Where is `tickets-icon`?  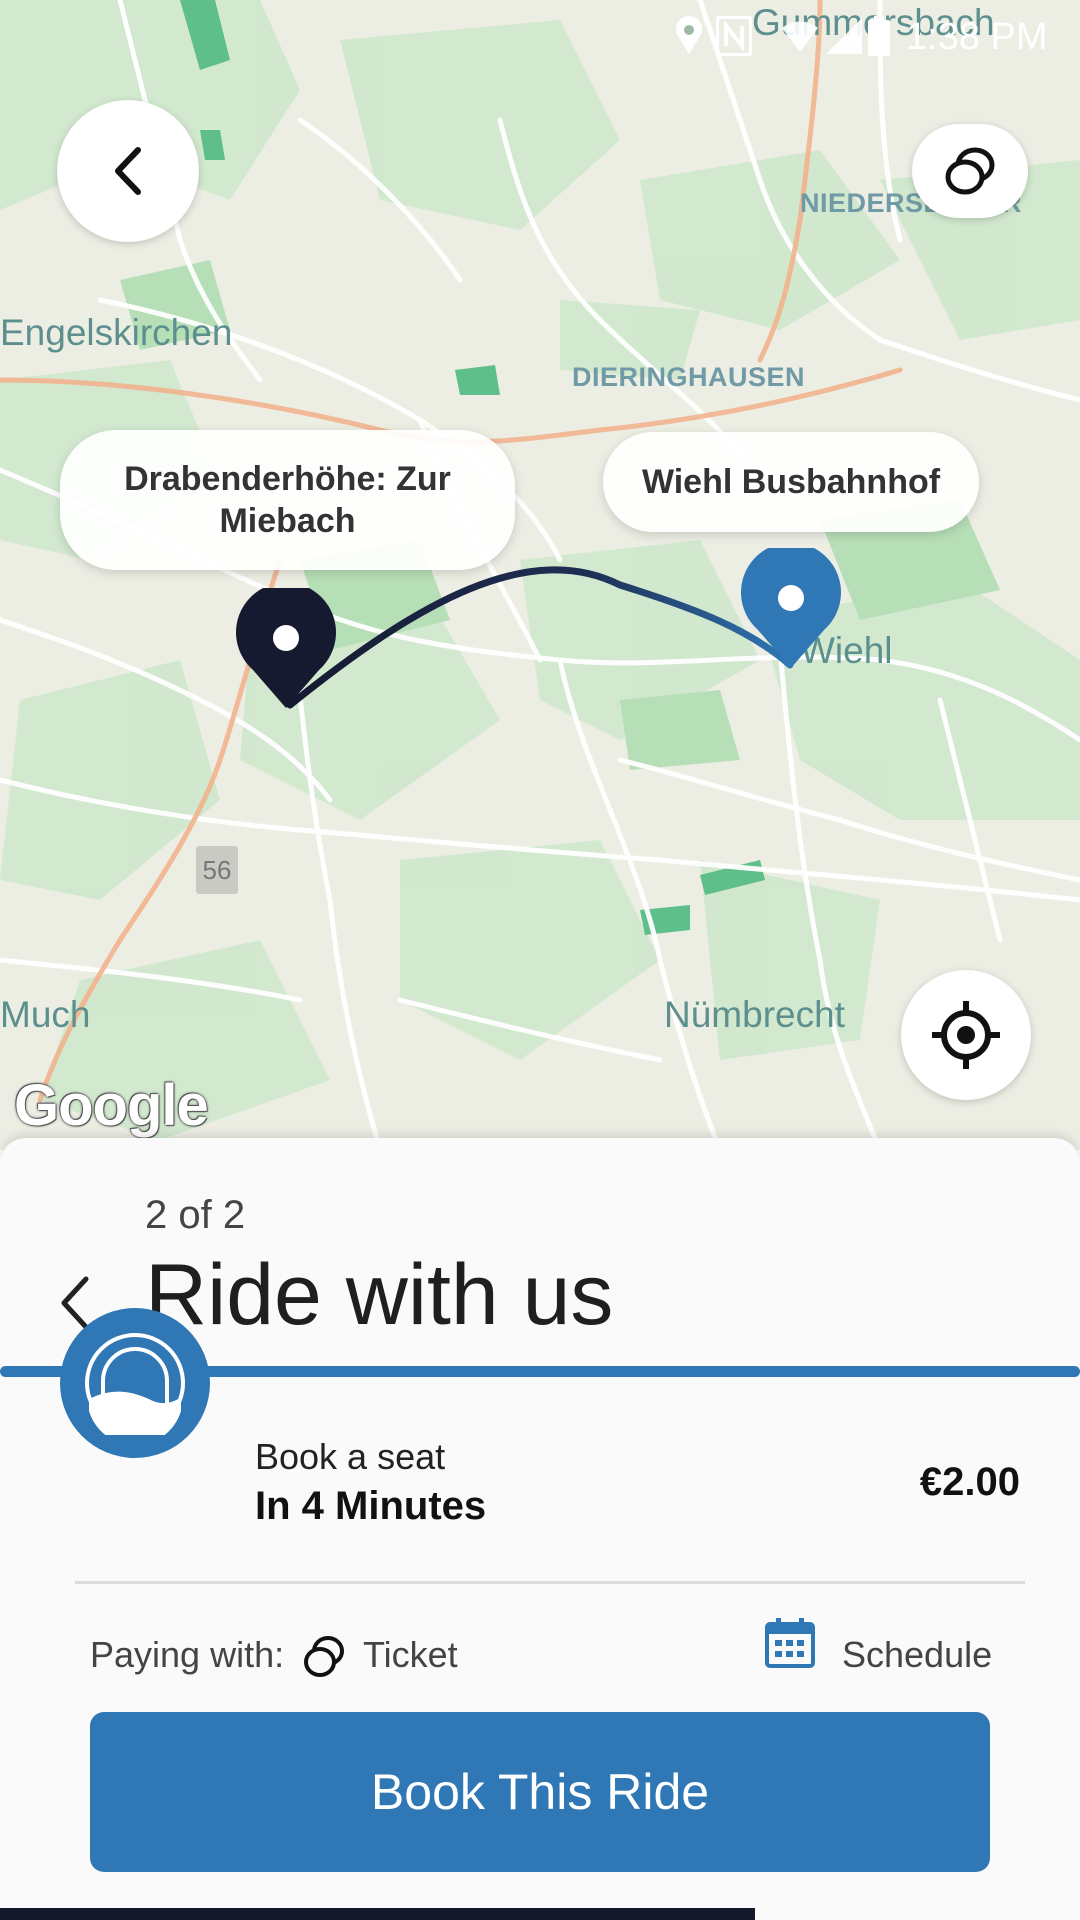
tickets-icon is located at coordinates (970, 171).